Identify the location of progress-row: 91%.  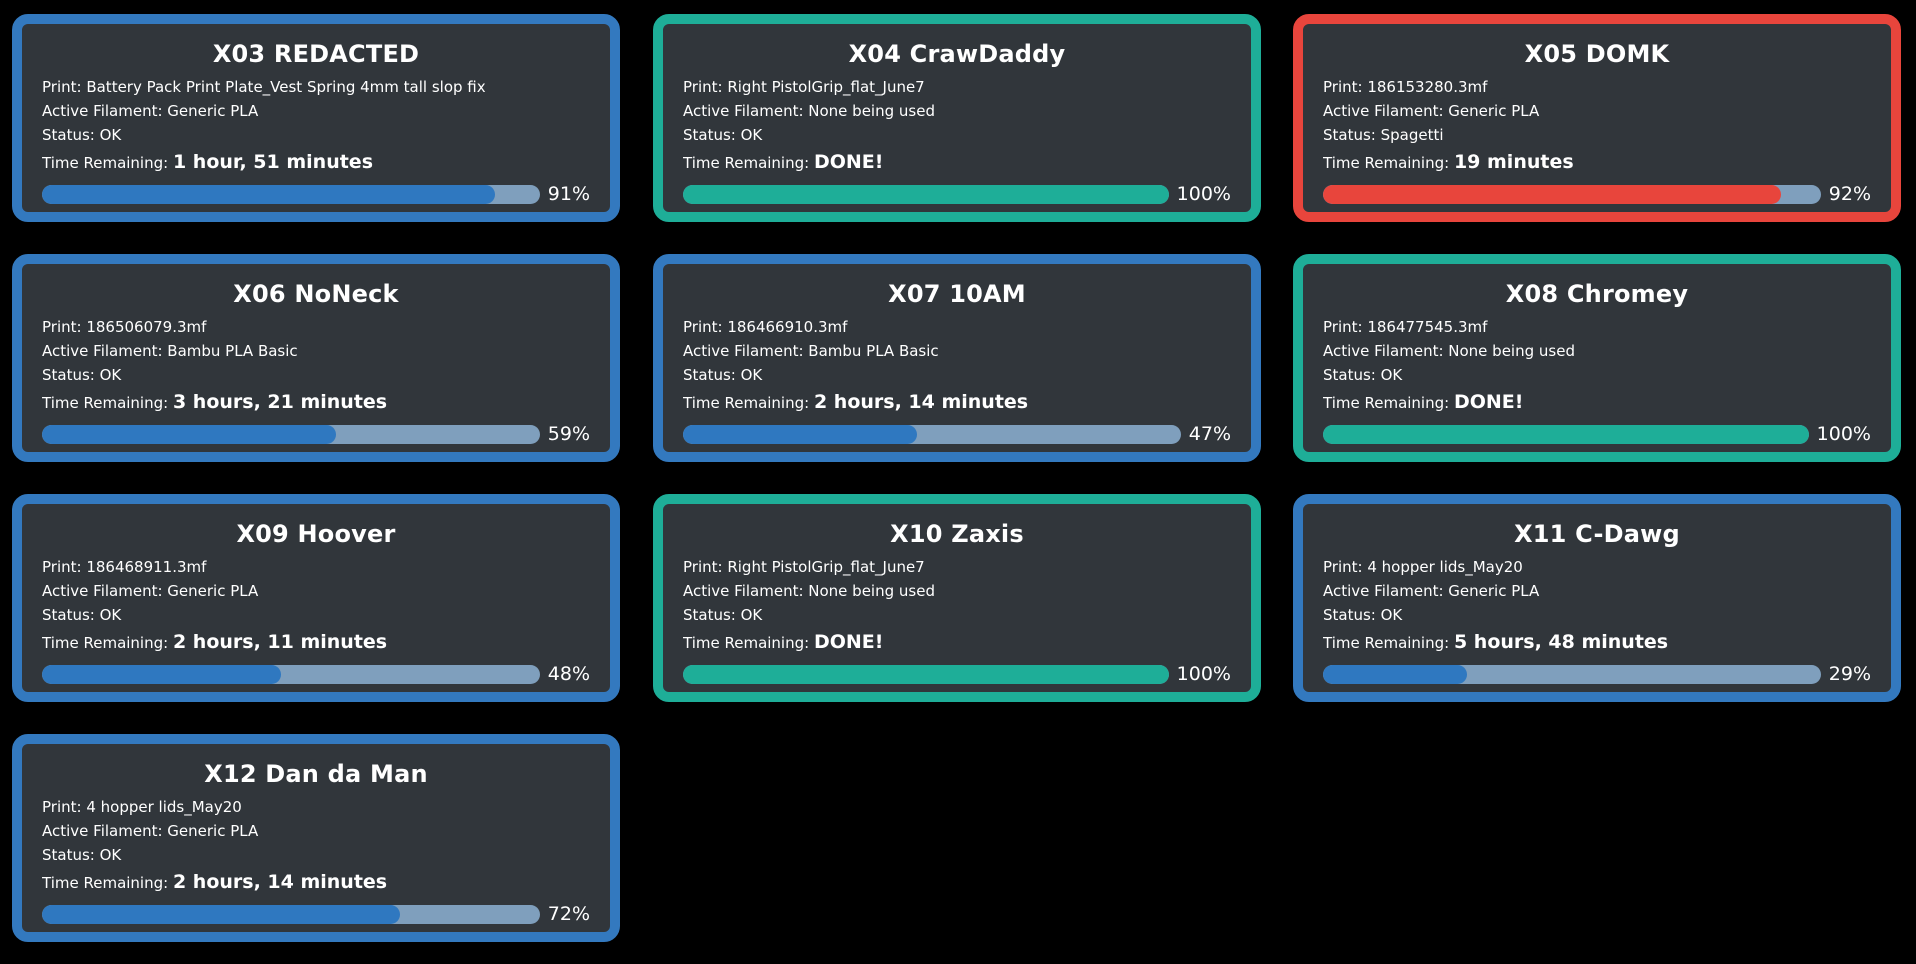
(316, 194).